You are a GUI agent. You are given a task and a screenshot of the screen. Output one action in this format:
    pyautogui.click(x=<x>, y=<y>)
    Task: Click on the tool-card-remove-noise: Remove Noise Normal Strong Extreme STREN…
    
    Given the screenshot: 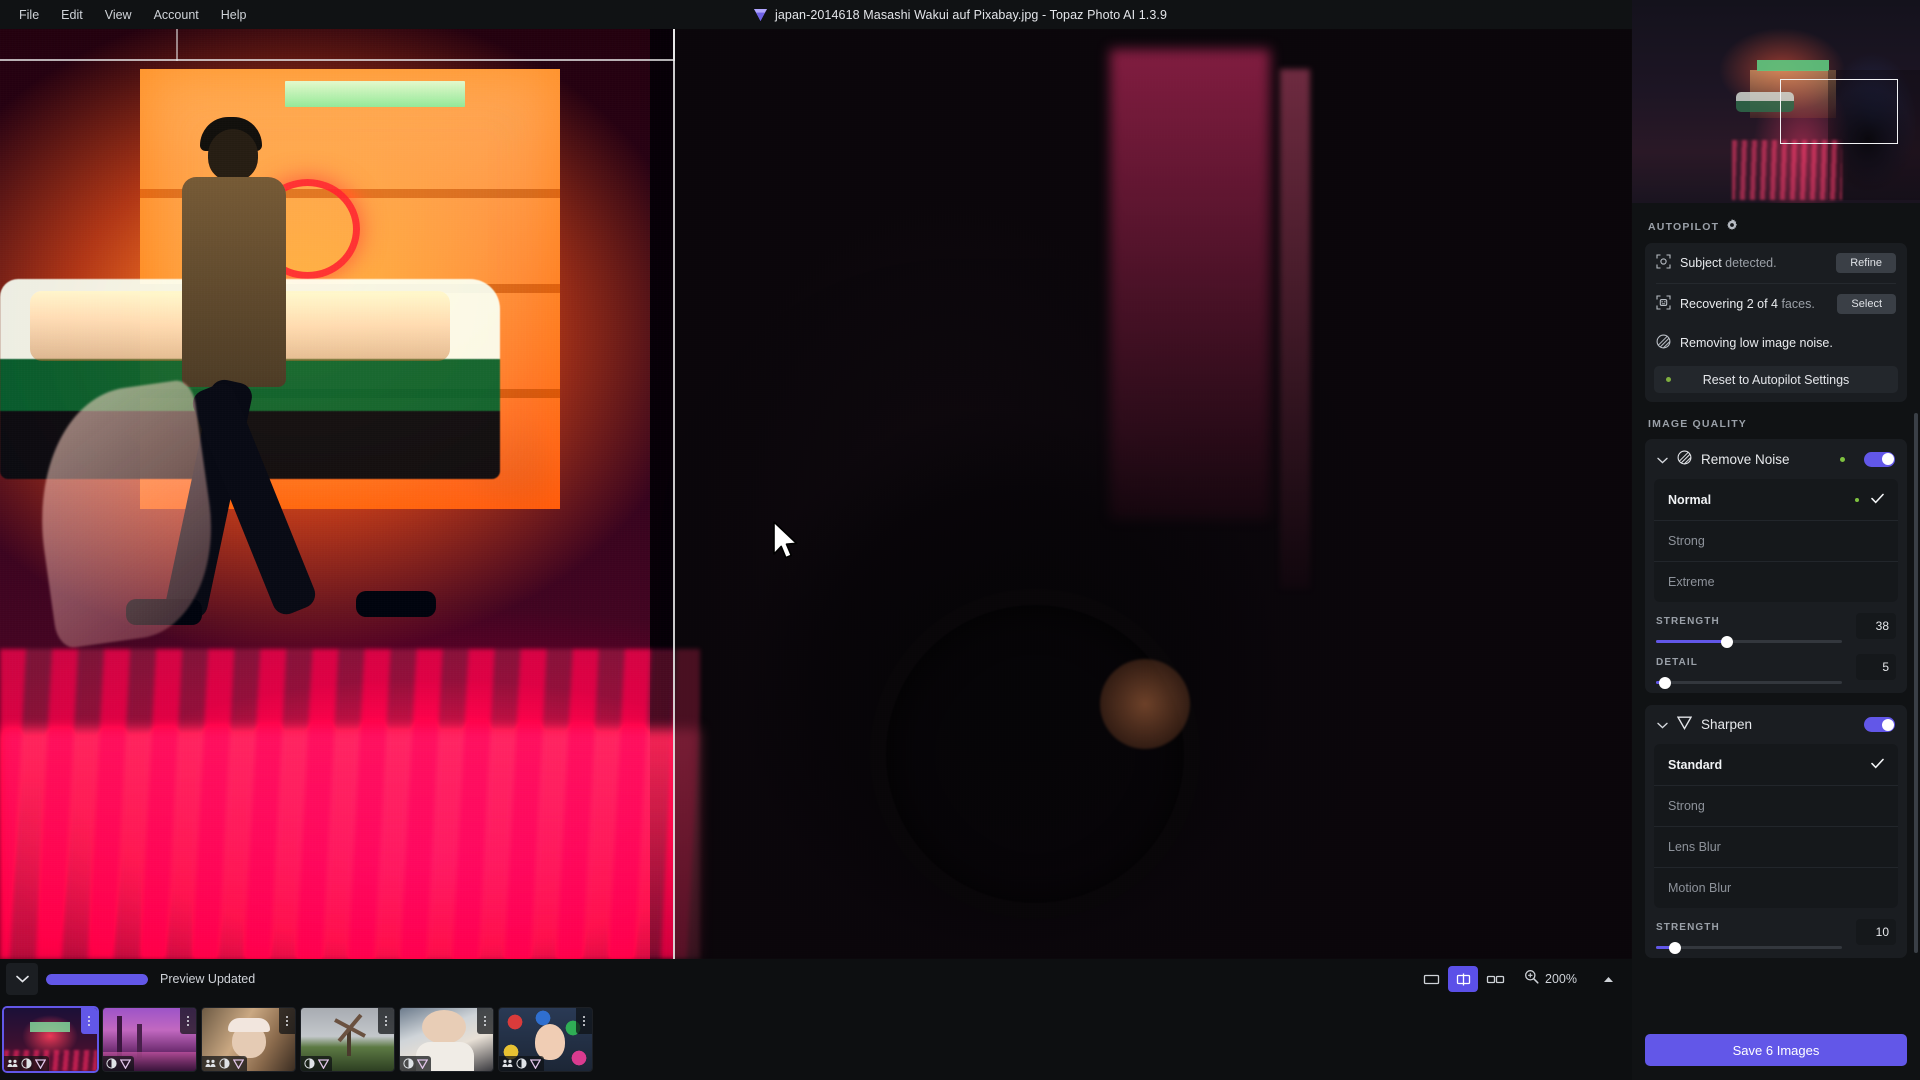 What is the action you would take?
    pyautogui.click(x=1776, y=566)
    